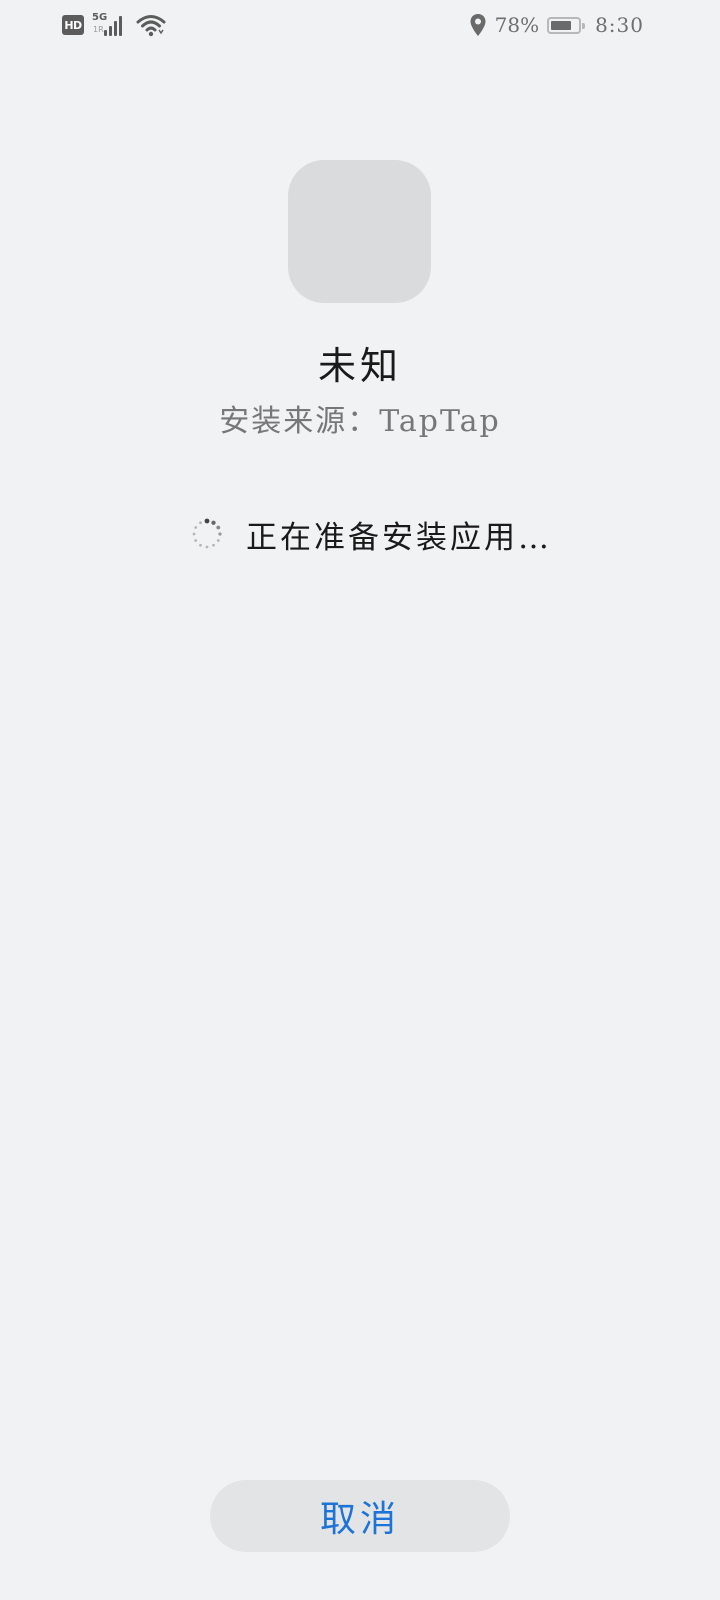 This screenshot has height=1600, width=720. I want to click on signal-bars-icon, so click(113, 26).